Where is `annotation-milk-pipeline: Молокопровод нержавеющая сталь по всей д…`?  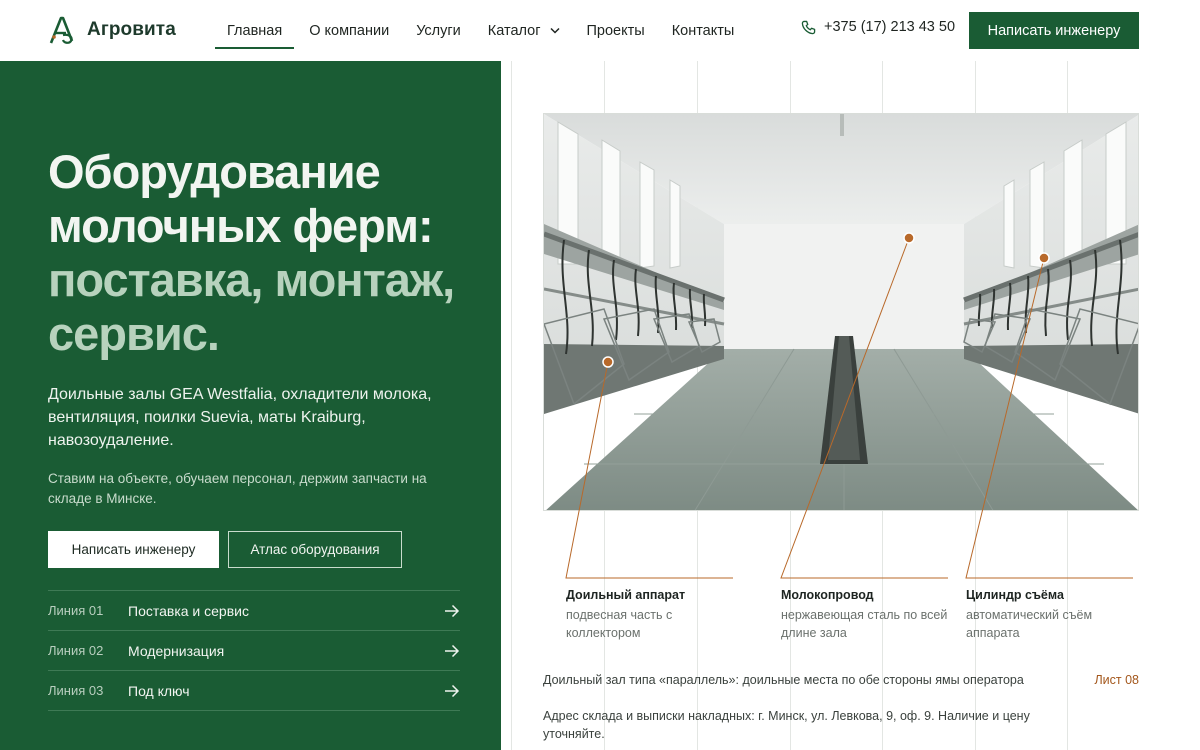 annotation-milk-pipeline: Молокопровод нержавеющая сталь по всей д… is located at coordinates (865, 614).